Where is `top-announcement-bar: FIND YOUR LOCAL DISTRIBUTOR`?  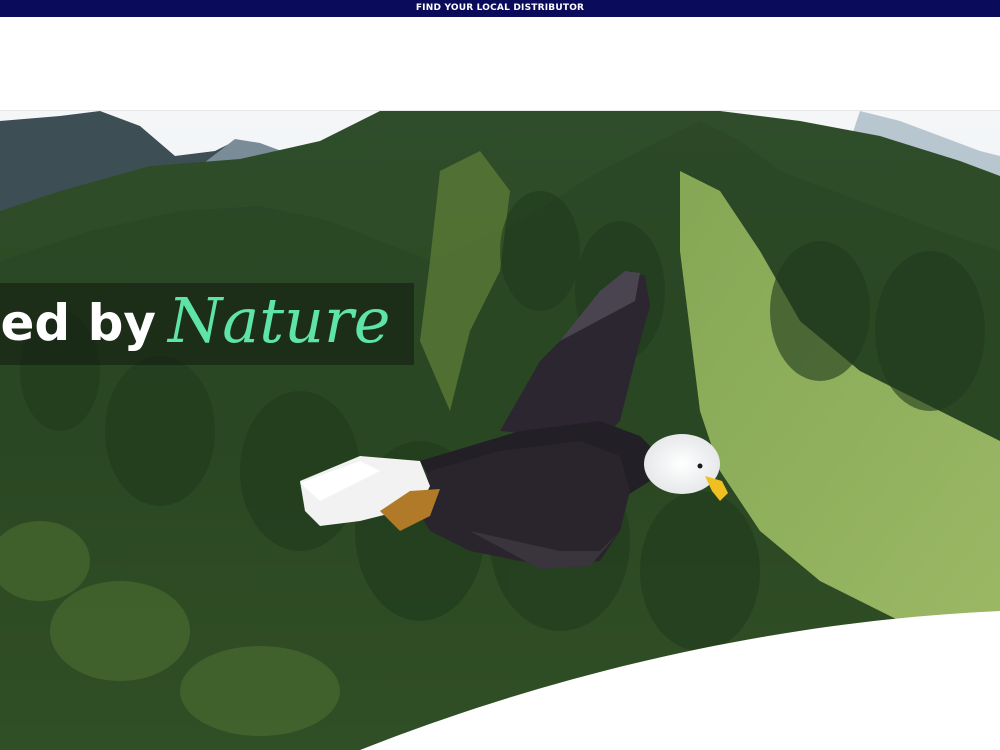 top-announcement-bar: FIND YOUR LOCAL DISTRIBUTOR is located at coordinates (500, 8).